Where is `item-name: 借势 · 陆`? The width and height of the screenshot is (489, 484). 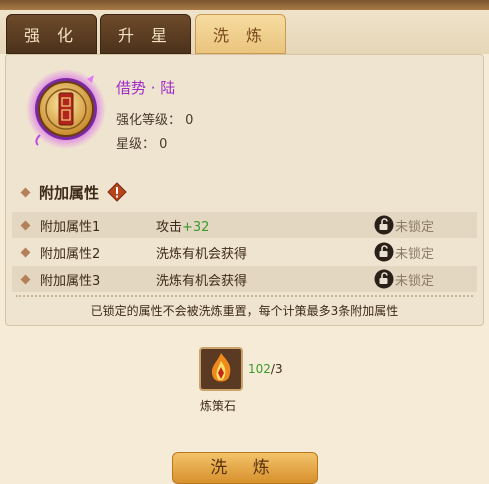 item-name: 借势 · 陆 is located at coordinates (146, 88).